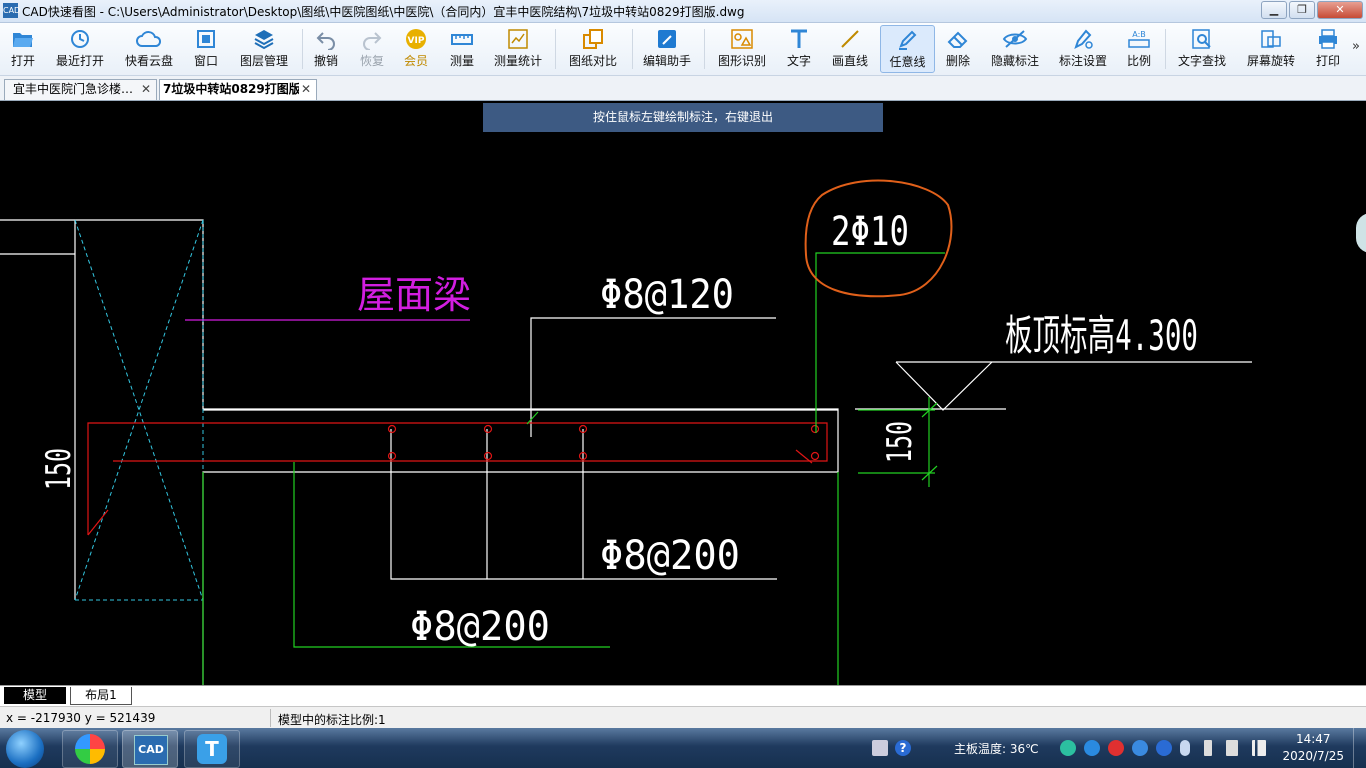 The height and width of the screenshot is (768, 1366). I want to click on measure-button: 测量, so click(462, 49).